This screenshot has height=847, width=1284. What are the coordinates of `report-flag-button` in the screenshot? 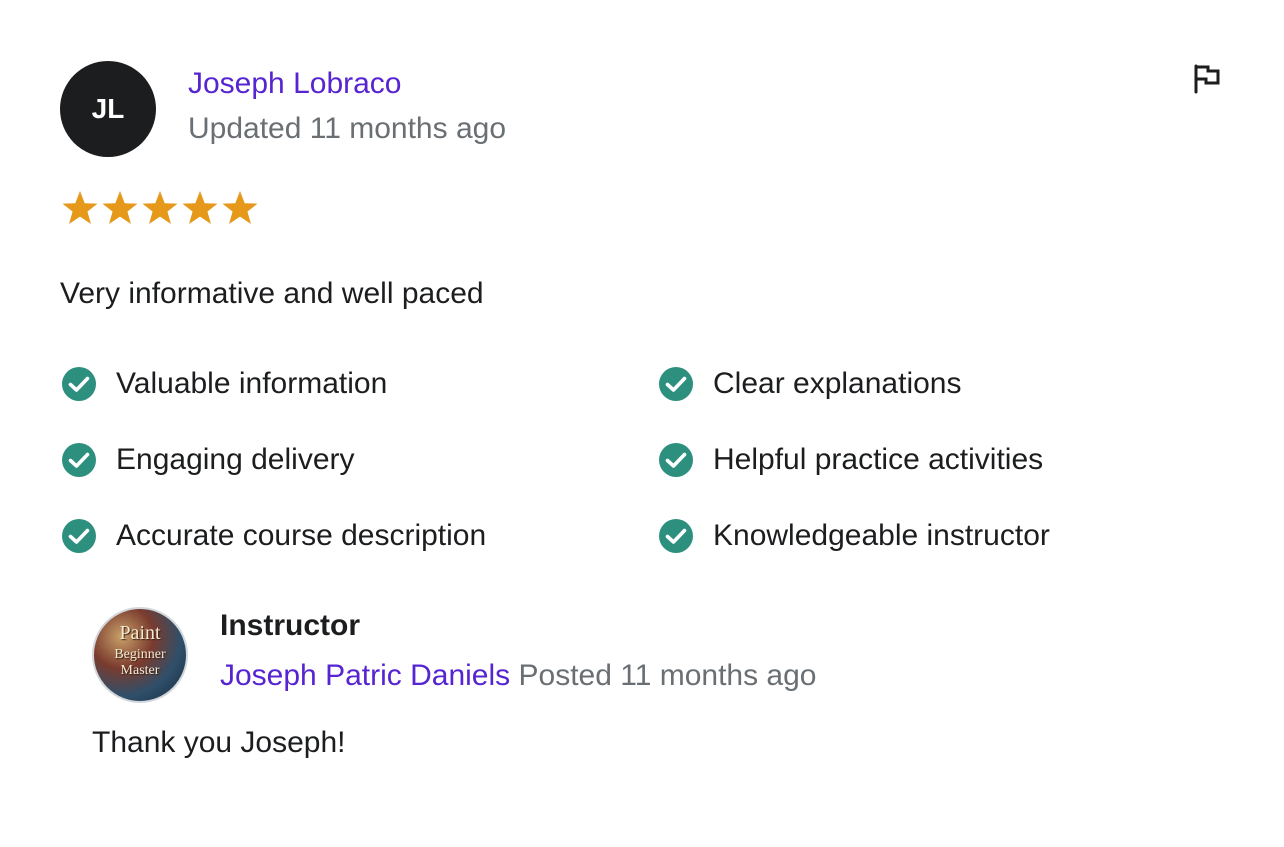 It's located at (1207, 78).